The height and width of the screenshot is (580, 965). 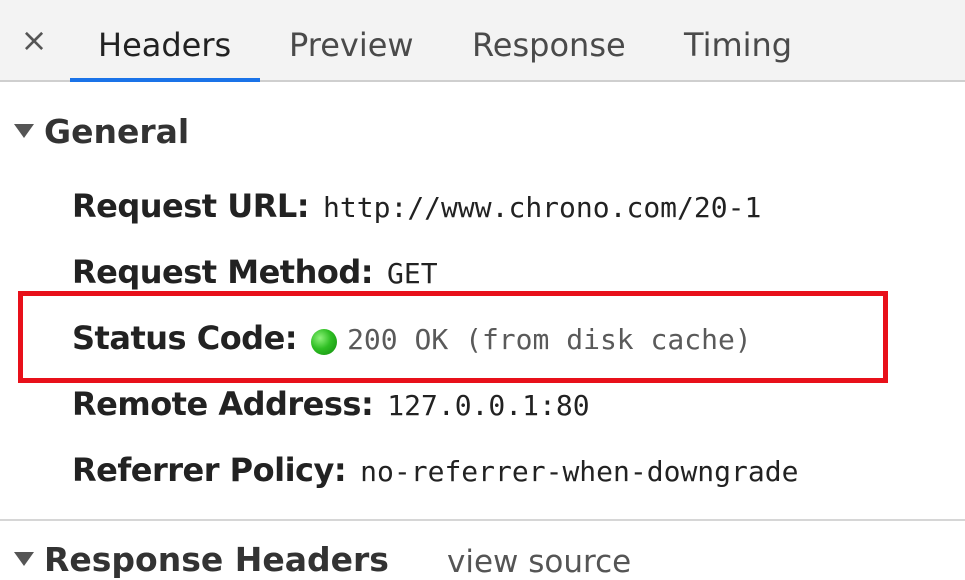 I want to click on tab-response: Response, so click(x=549, y=45).